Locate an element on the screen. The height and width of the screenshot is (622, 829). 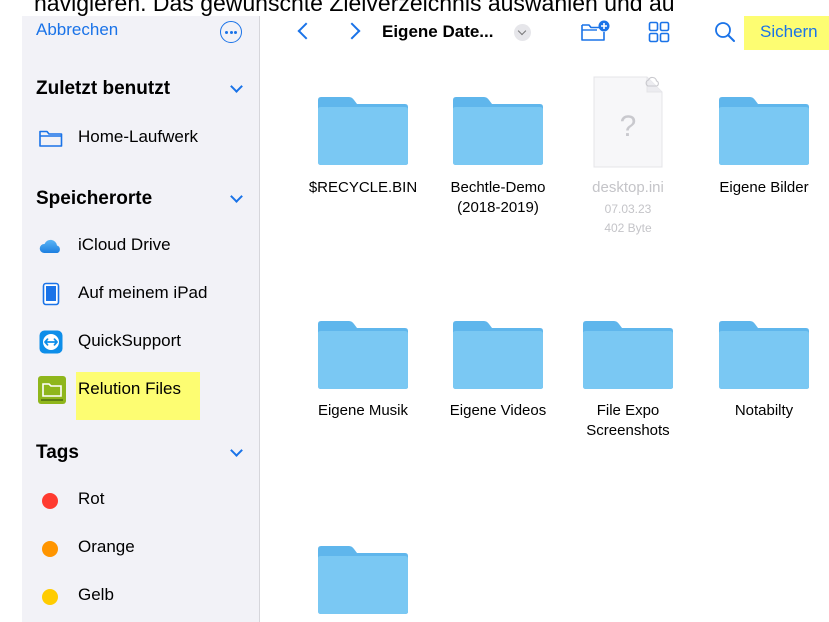
yellow-tag-dot-icon is located at coordinates (50, 597).